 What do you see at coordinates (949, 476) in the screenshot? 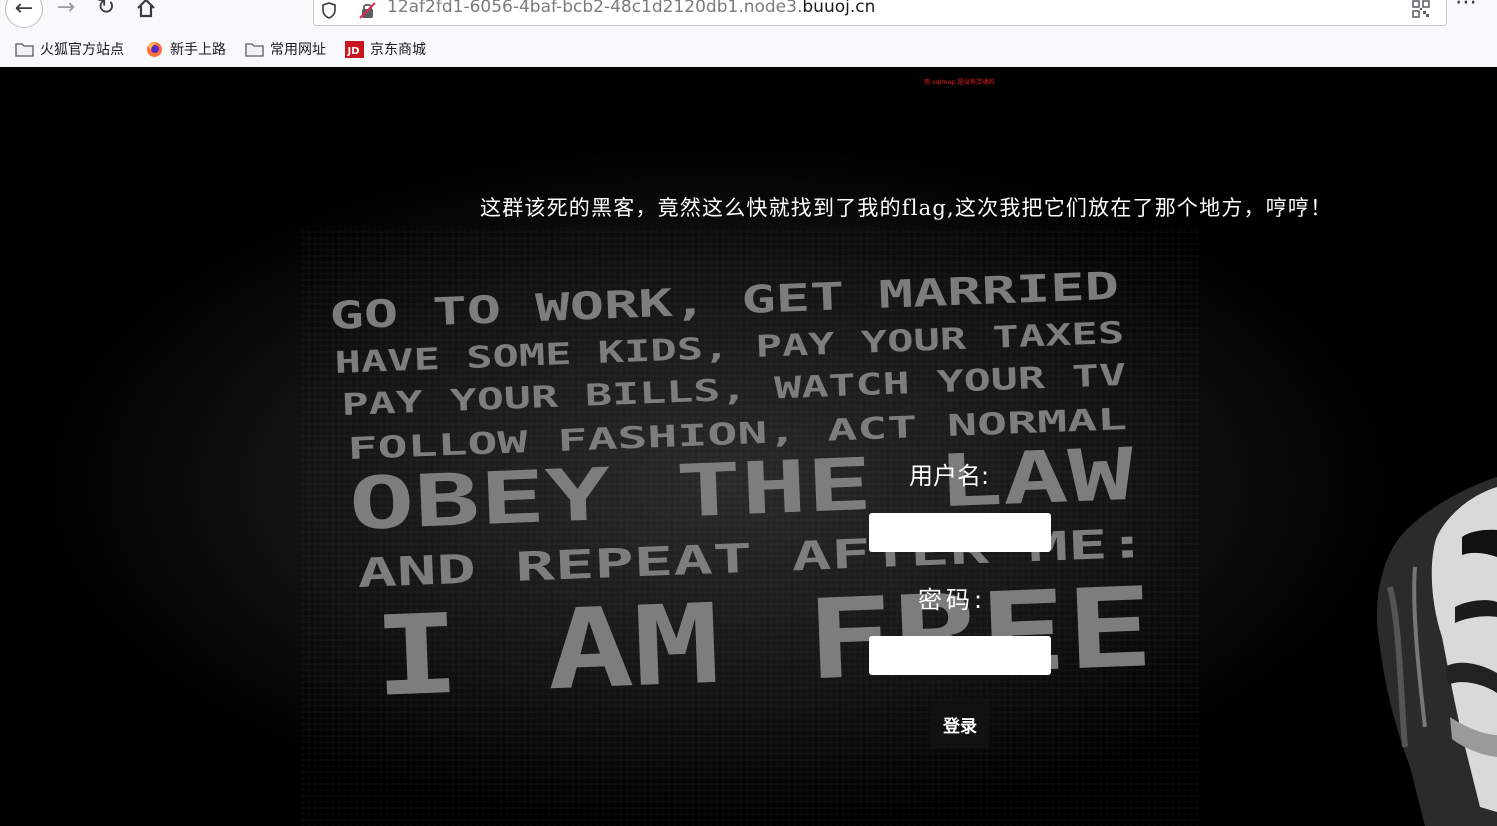
I see `username-label: 用户名:` at bounding box center [949, 476].